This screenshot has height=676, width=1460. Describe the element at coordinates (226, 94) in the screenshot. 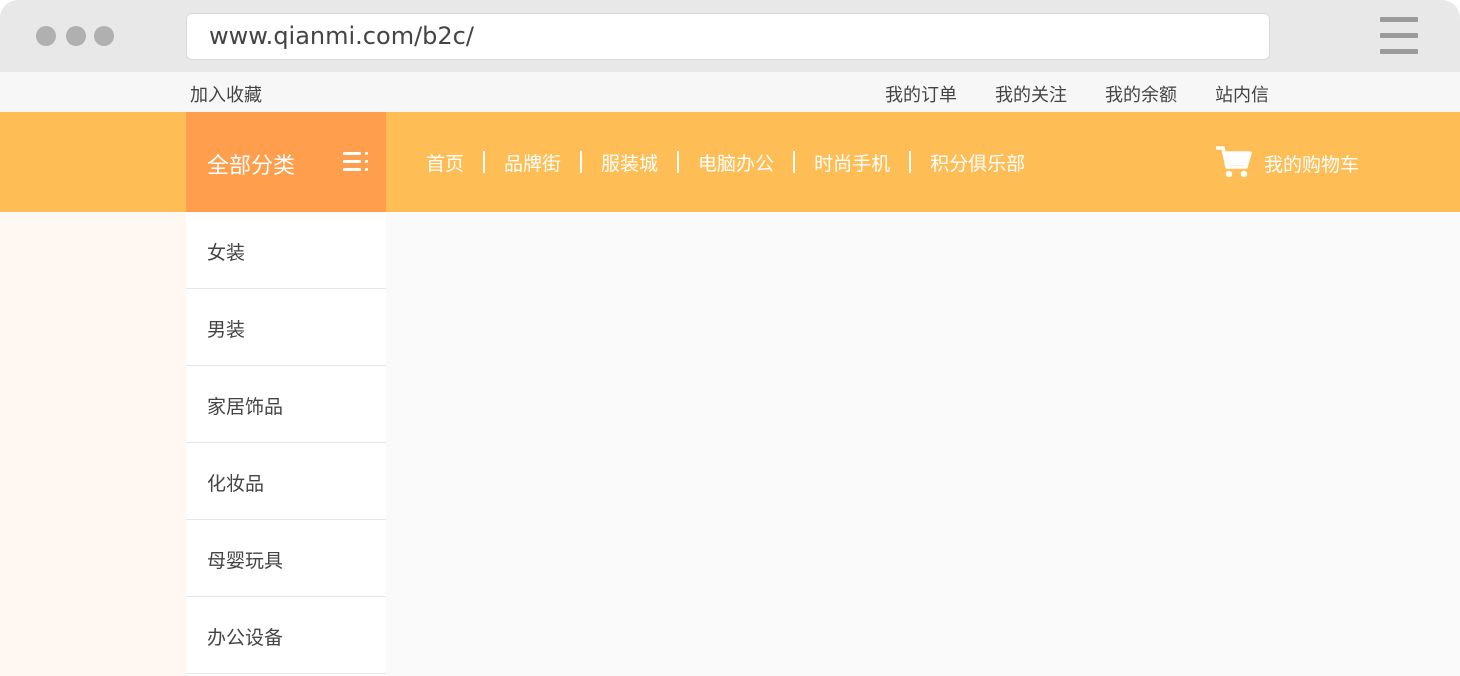

I see `add-favorite-link: 加入收藏` at that location.